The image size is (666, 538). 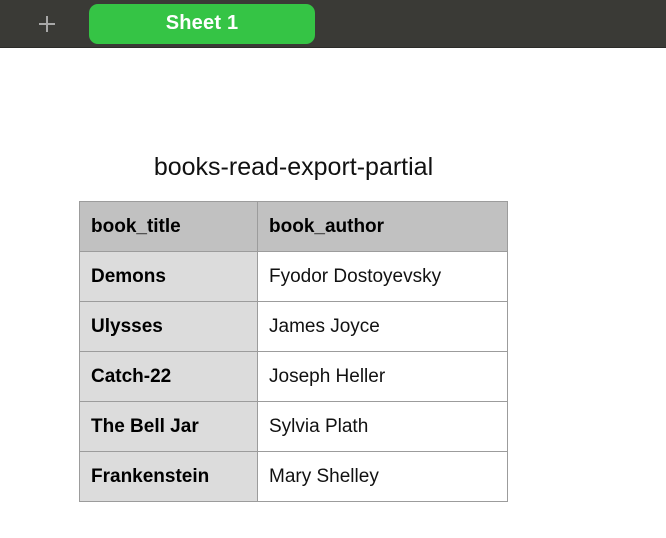 I want to click on table-header: book_title book_author, so click(x=293, y=226).